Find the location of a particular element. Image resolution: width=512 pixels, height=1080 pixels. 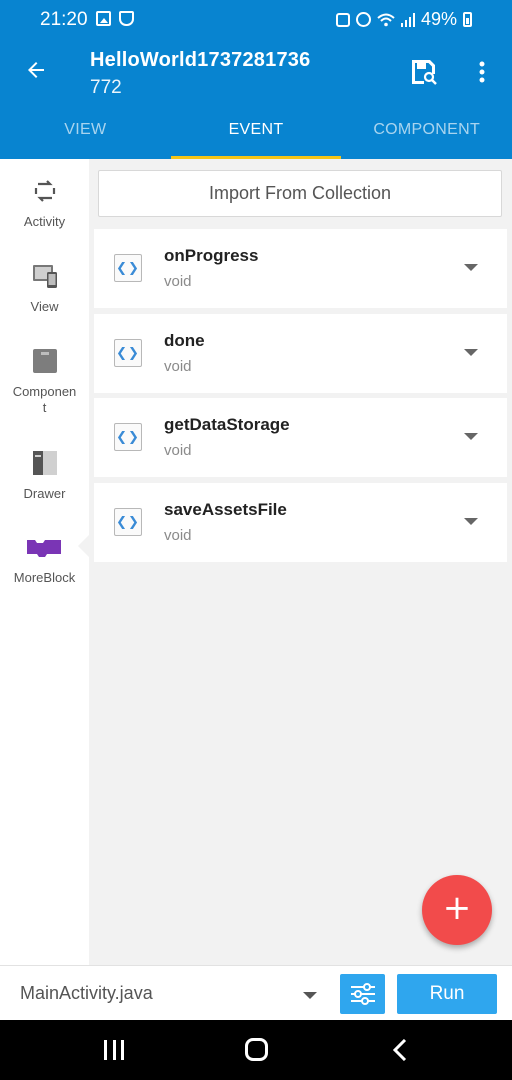

drawer-icon is located at coordinates (45, 463).